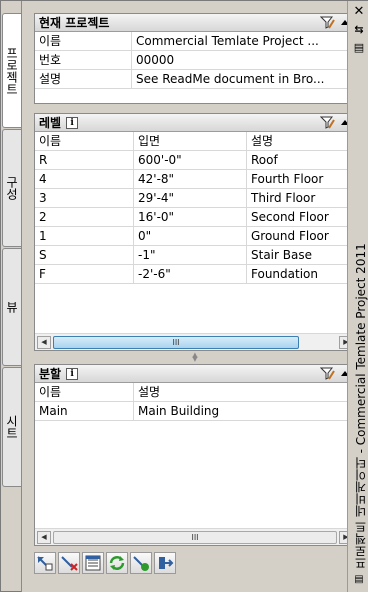 This screenshot has width=368, height=592. What do you see at coordinates (359, 30) in the screenshot?
I see `auto-hide-icon: ⇆` at bounding box center [359, 30].